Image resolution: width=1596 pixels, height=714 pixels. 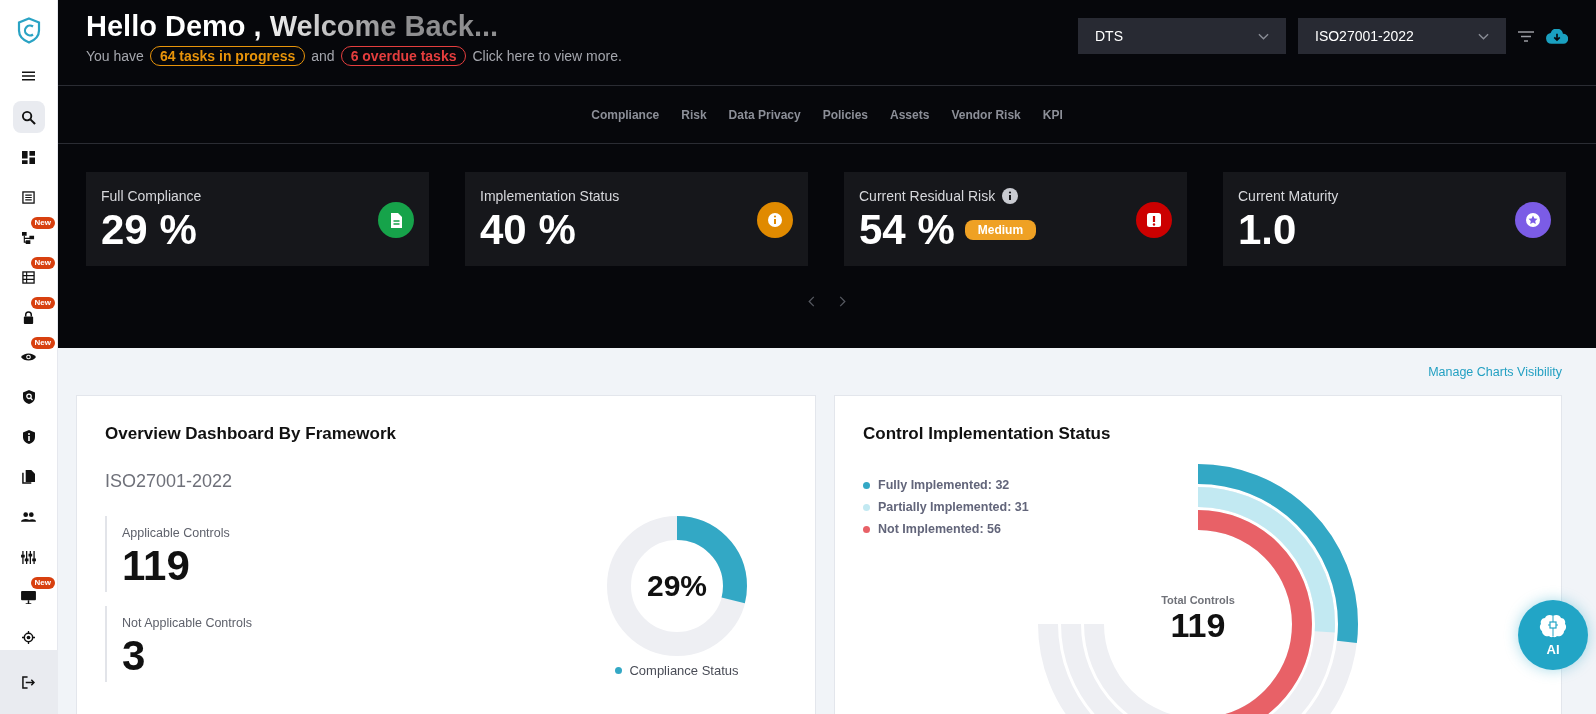 What do you see at coordinates (944, 485) in the screenshot?
I see `legend-label: Fully Implemented: 32` at bounding box center [944, 485].